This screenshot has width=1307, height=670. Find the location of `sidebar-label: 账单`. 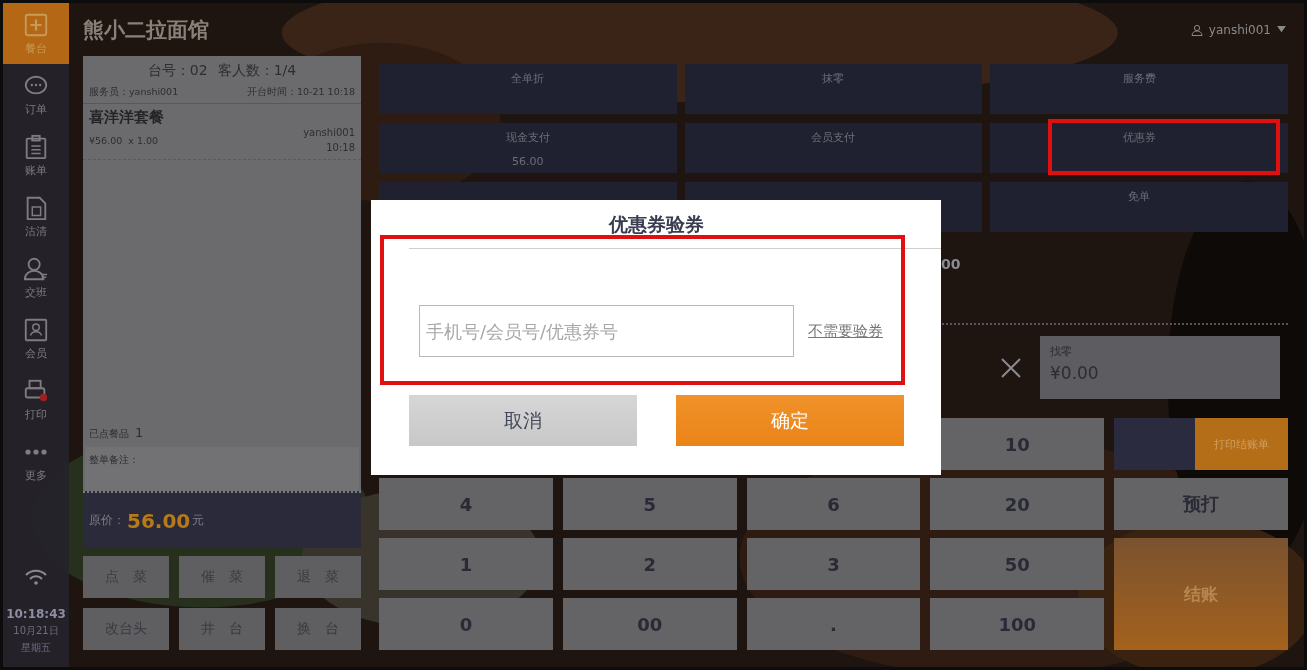

sidebar-label: 账单 is located at coordinates (36, 170).